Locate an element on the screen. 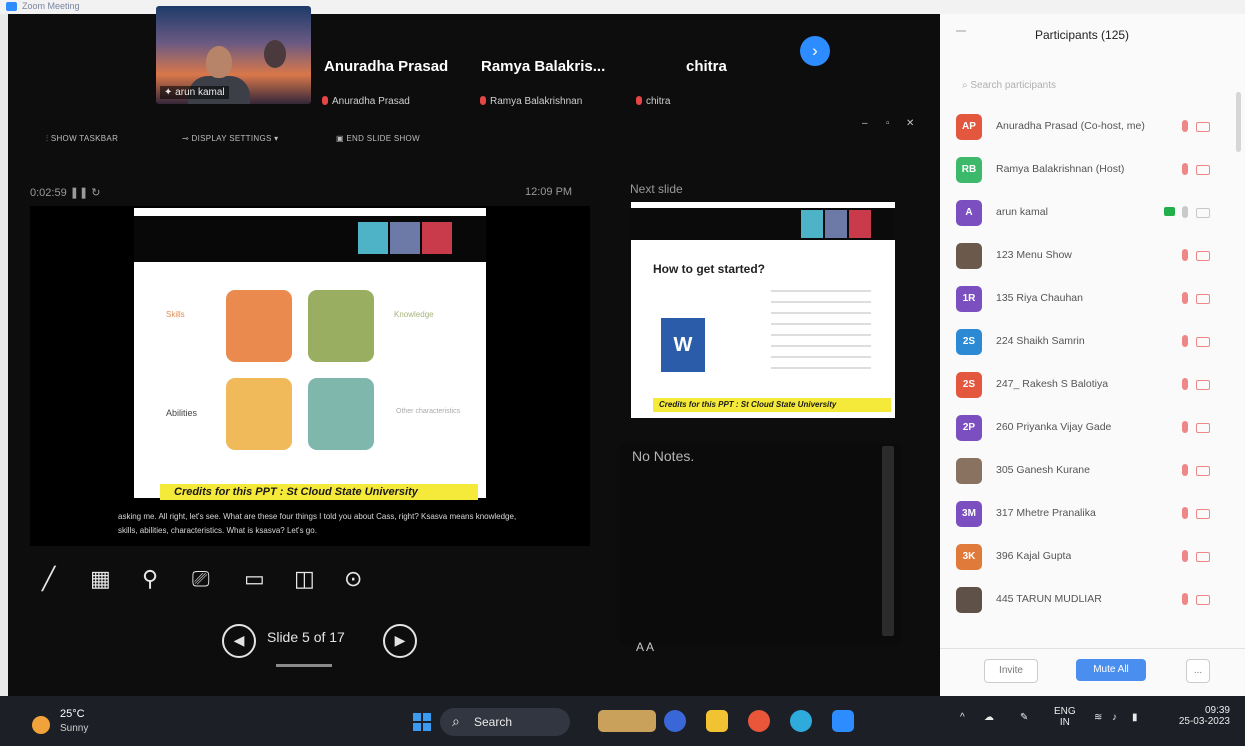 The height and width of the screenshot is (746, 1245). taskbar-search: ⌕ Search is located at coordinates (505, 722).